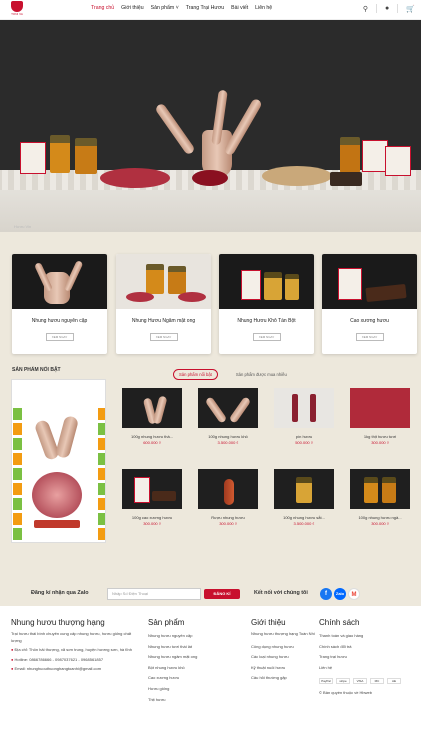 The height and width of the screenshot is (732, 421). I want to click on payment-methods: PayPal stripe VISA MC AE, so click(367, 681).